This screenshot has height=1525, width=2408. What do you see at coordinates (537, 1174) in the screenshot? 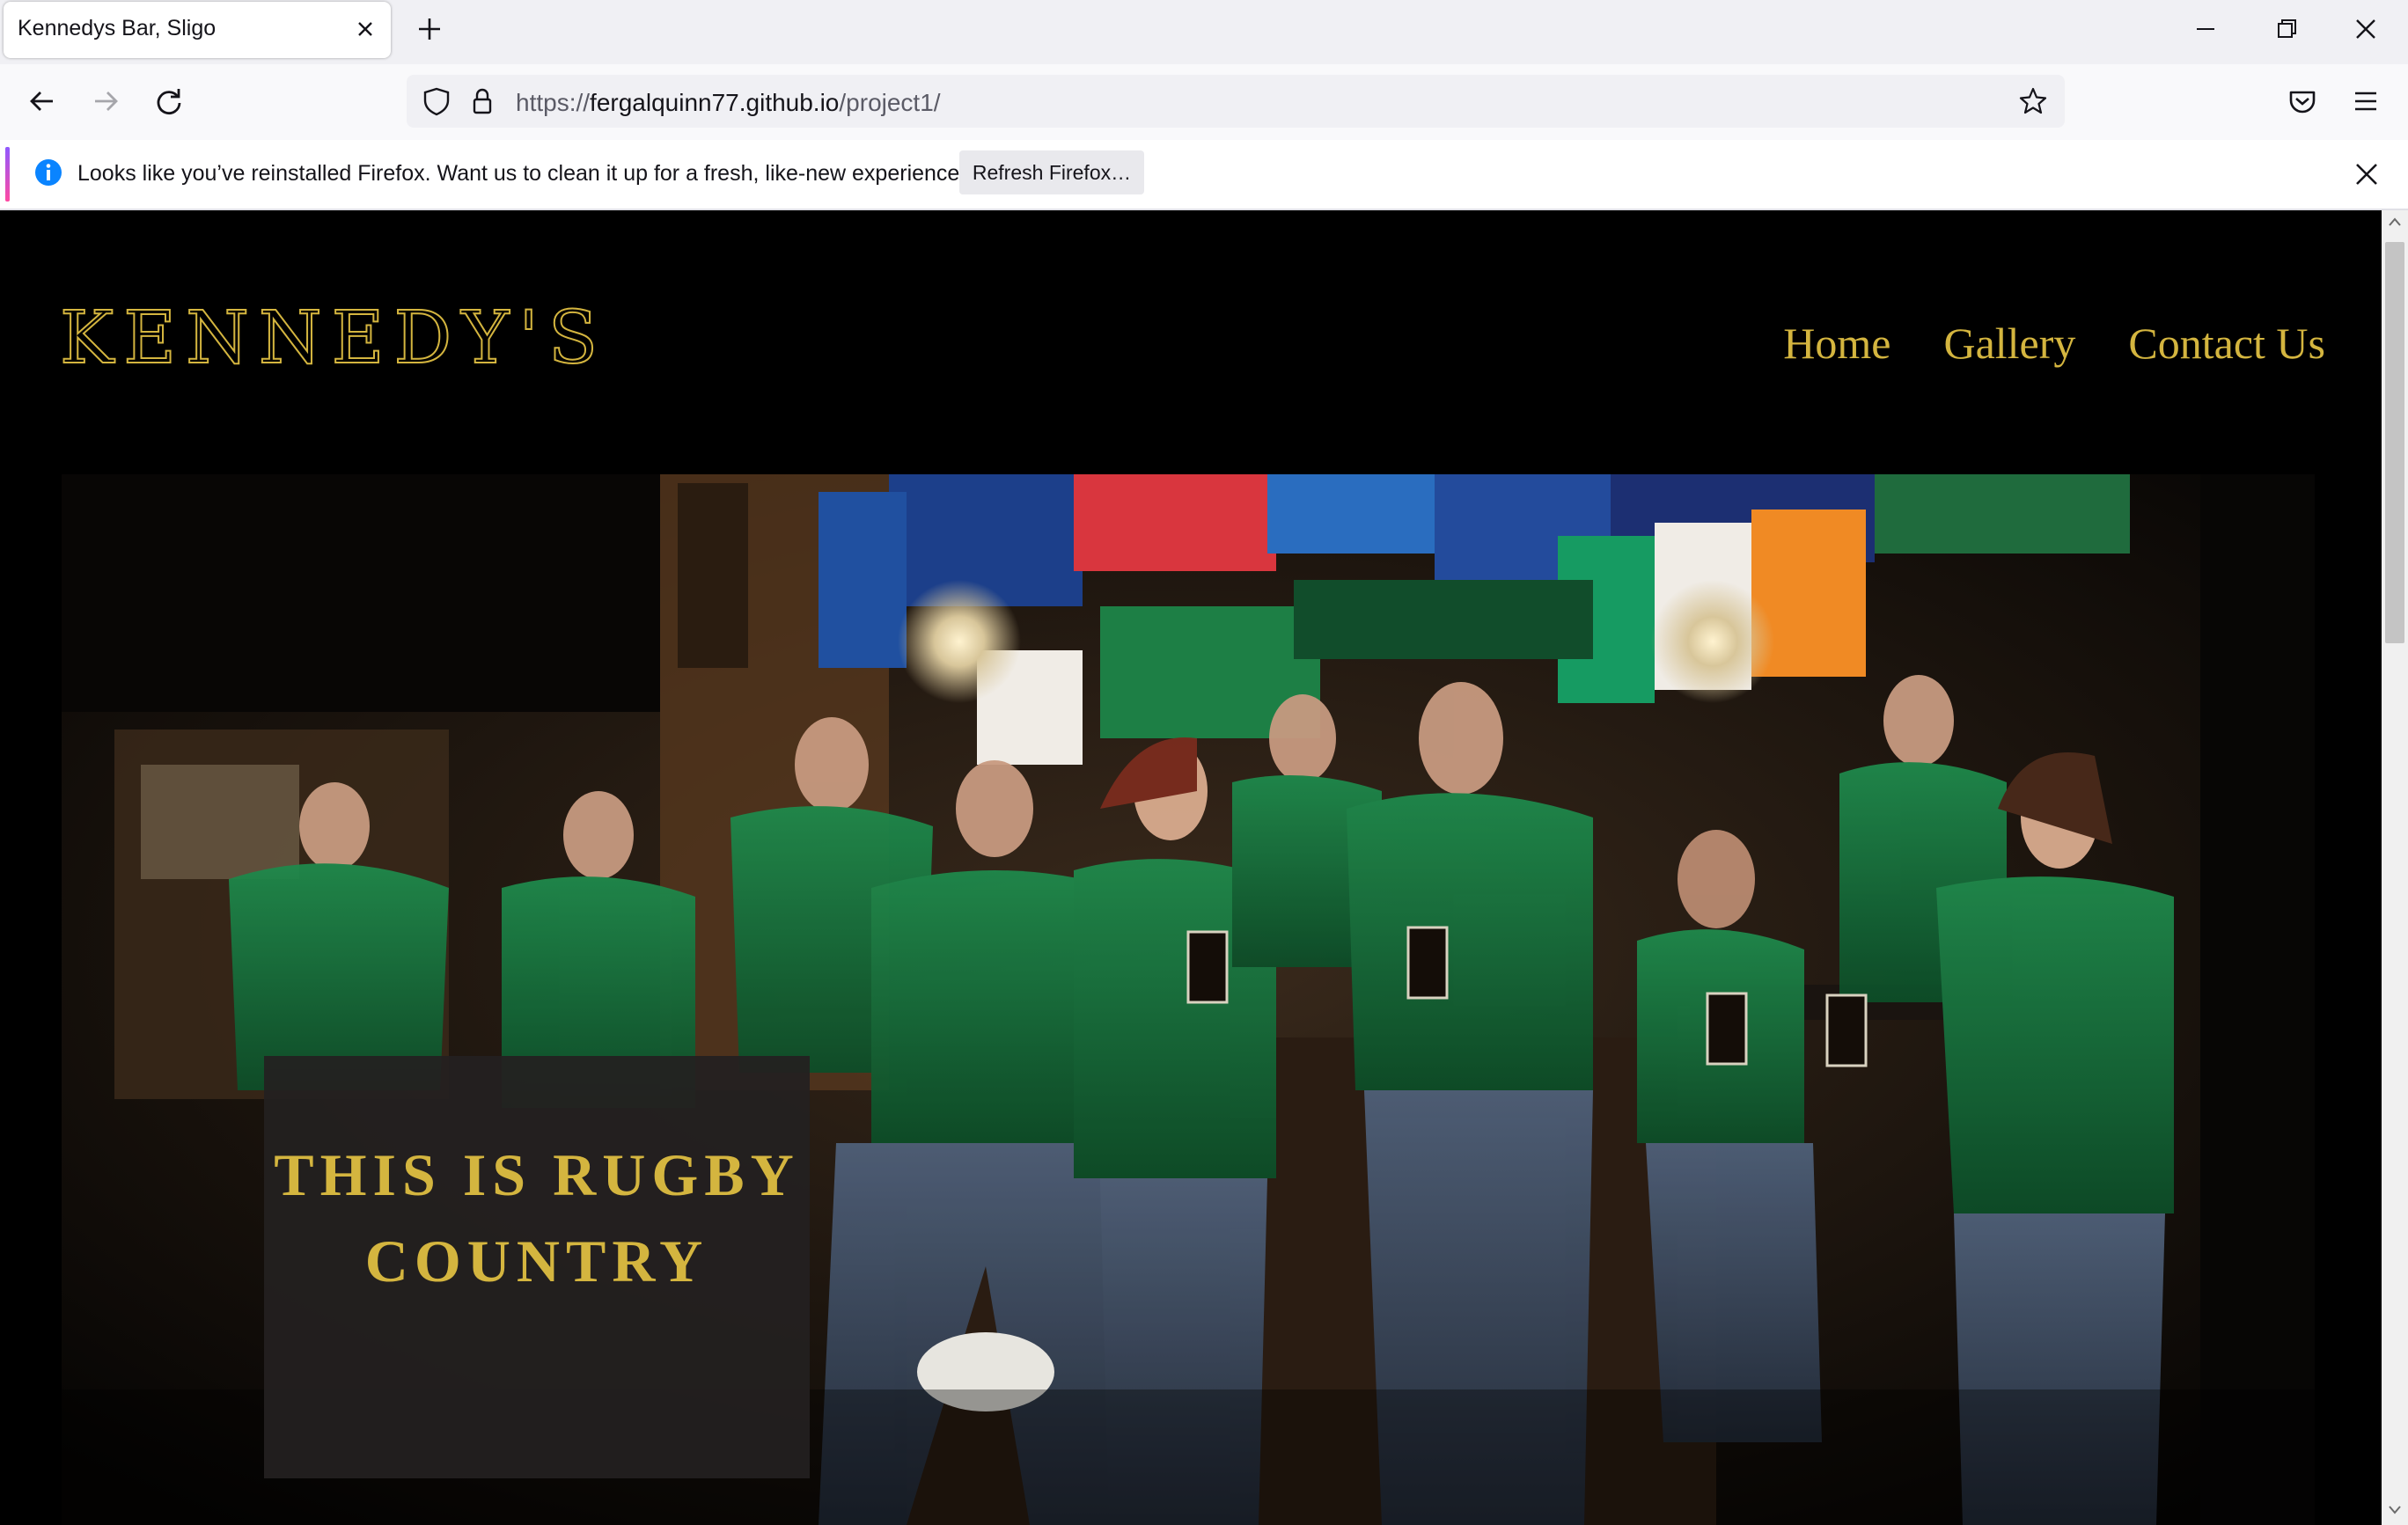
I see `hero-caption-line-1: THIS IS RUGBY` at bounding box center [537, 1174].